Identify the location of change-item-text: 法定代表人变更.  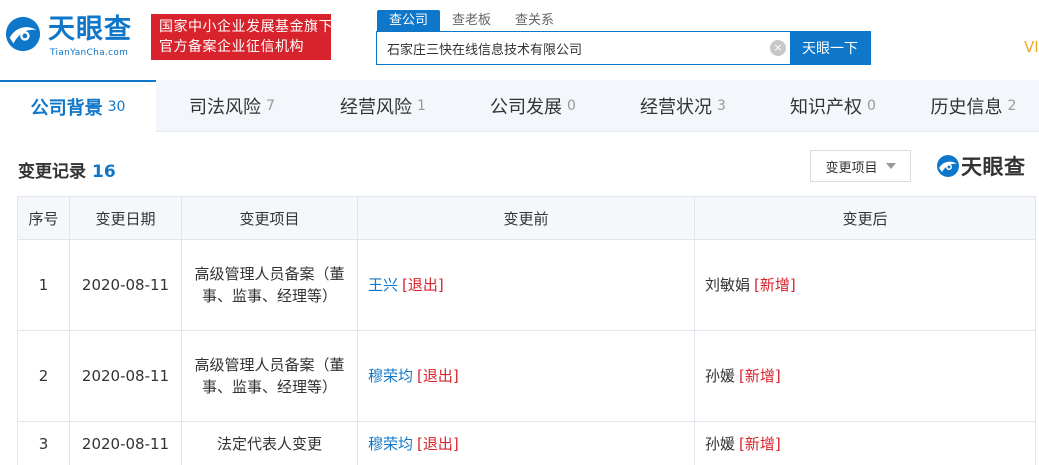
(269, 444).